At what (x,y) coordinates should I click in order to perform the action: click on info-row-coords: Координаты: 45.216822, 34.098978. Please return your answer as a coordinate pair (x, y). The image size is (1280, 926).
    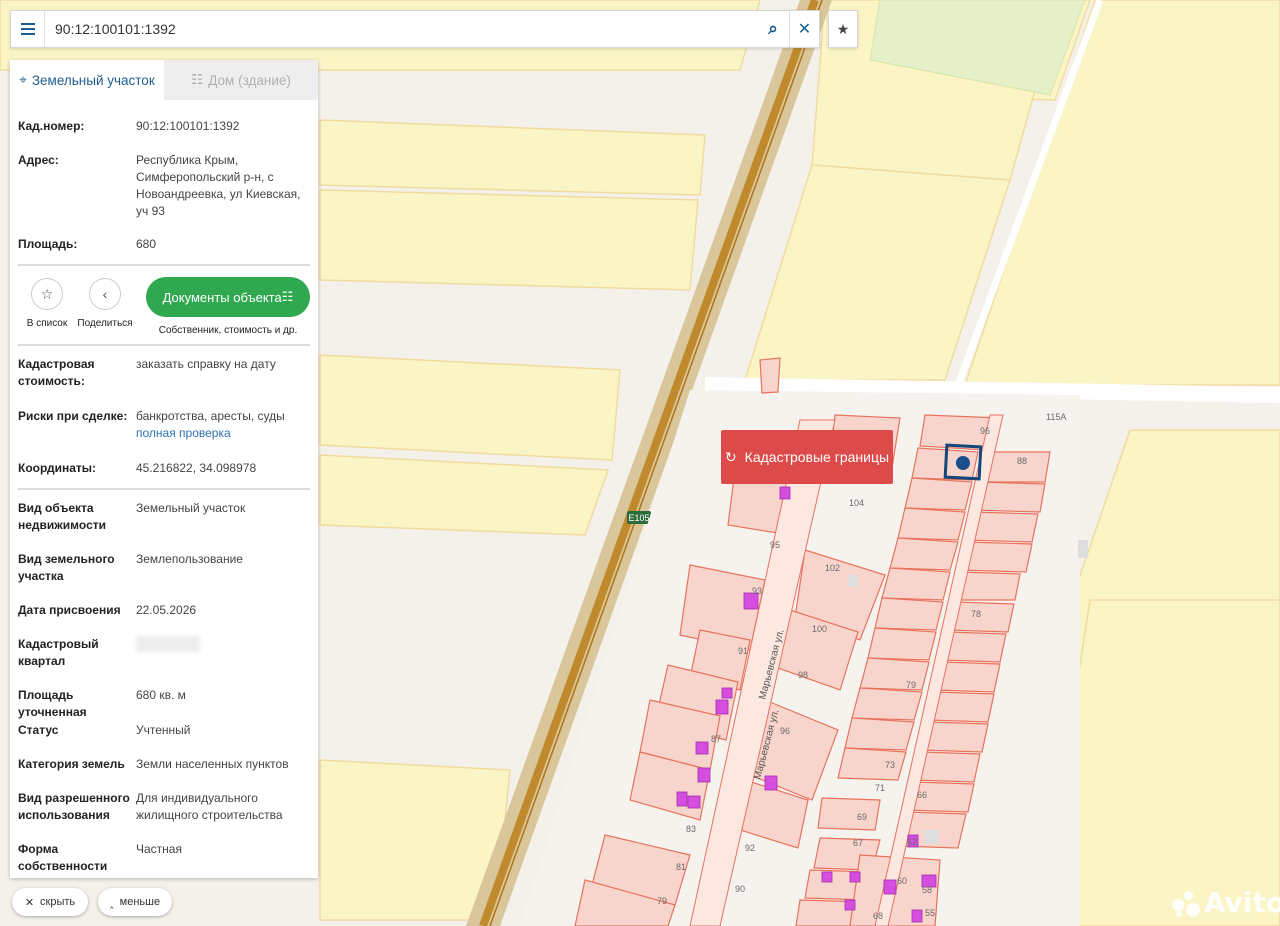
    Looking at the image, I should click on (164, 474).